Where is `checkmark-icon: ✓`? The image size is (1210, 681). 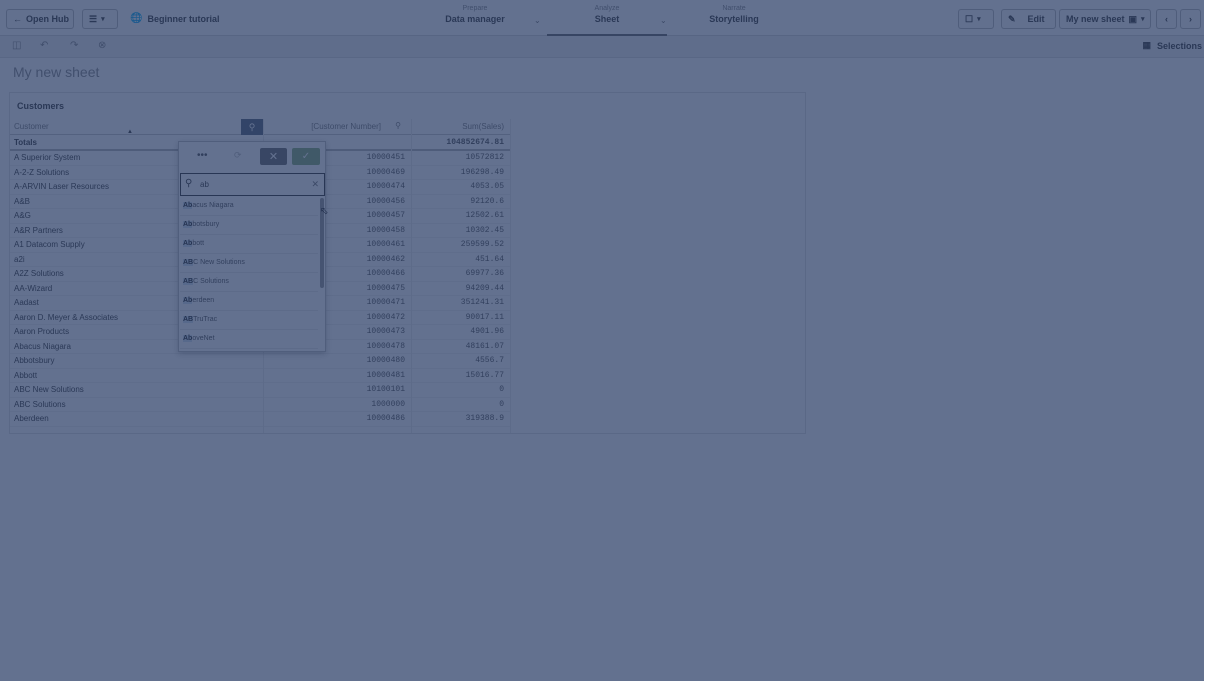
checkmark-icon: ✓ is located at coordinates (306, 156).